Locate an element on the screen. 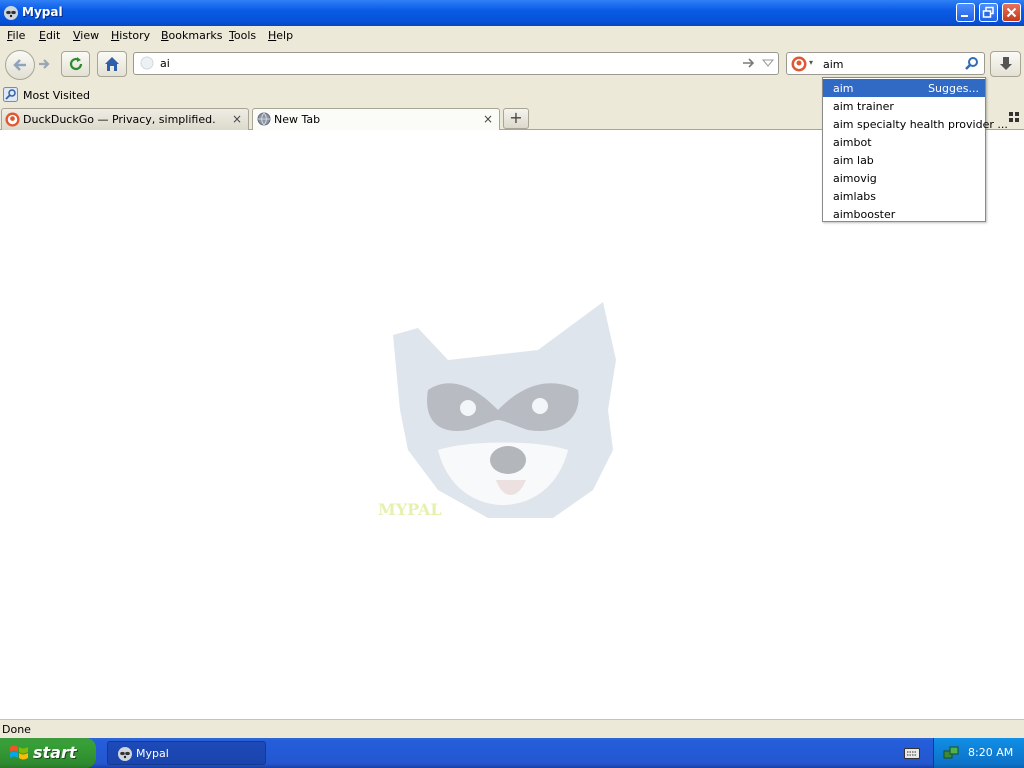 Image resolution: width=1024 pixels, height=768 pixels. suggestion-label: aim lab is located at coordinates (853, 160).